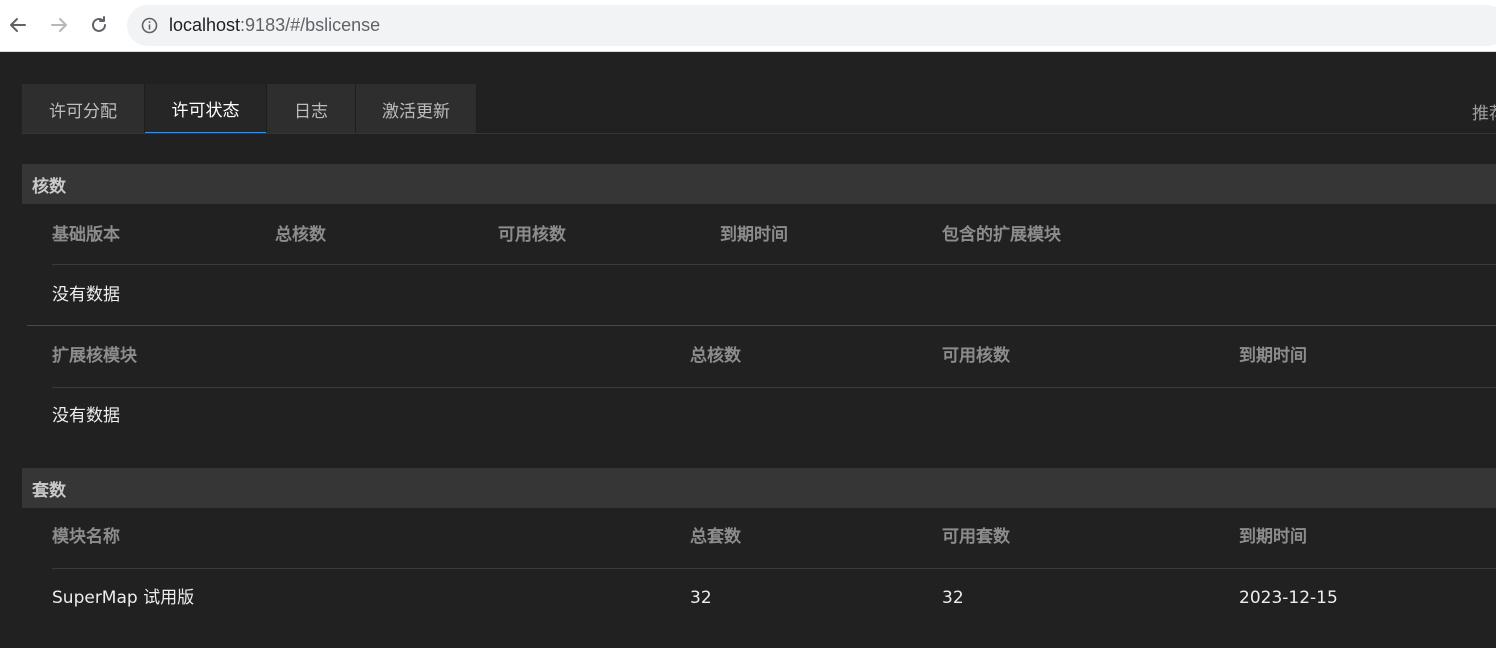 The image size is (1496, 648). I want to click on tab-bar: 许可分配 许可状态 日志 激活更新, so click(249, 109).